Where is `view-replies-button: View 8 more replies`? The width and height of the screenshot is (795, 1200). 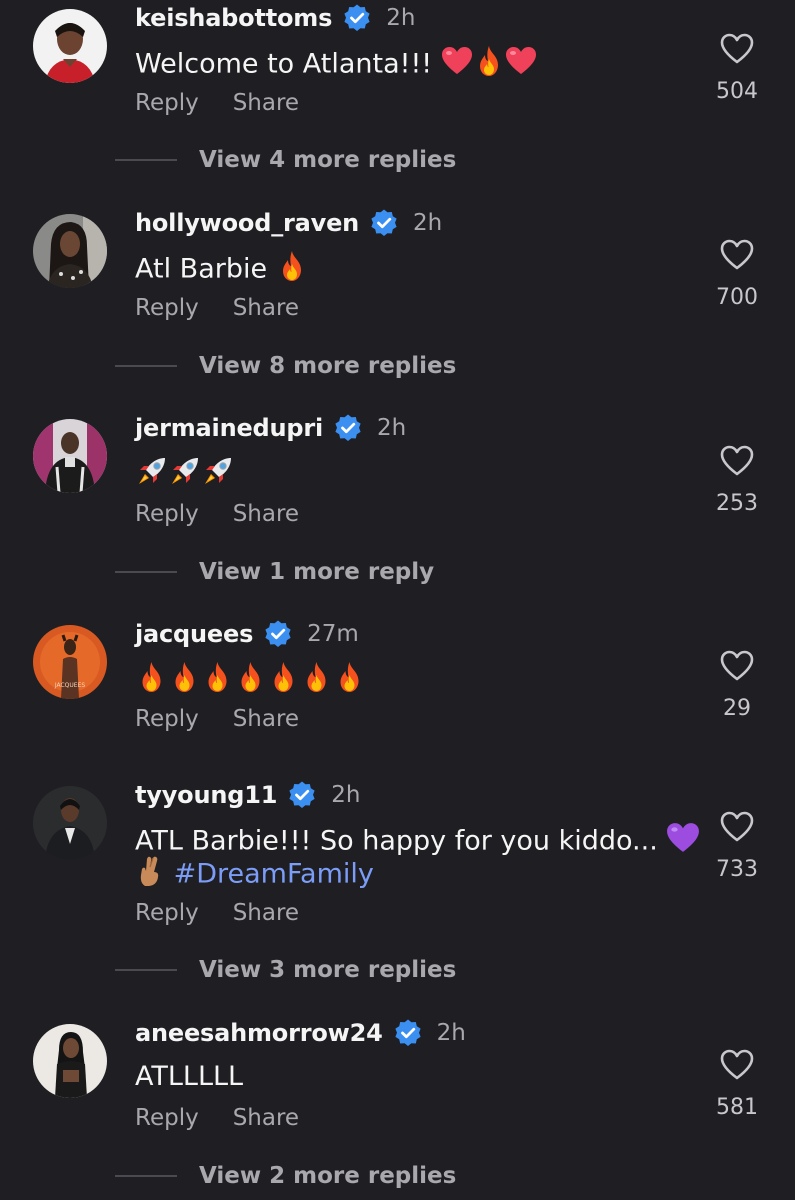 view-replies-button: View 8 more replies is located at coordinates (285, 366).